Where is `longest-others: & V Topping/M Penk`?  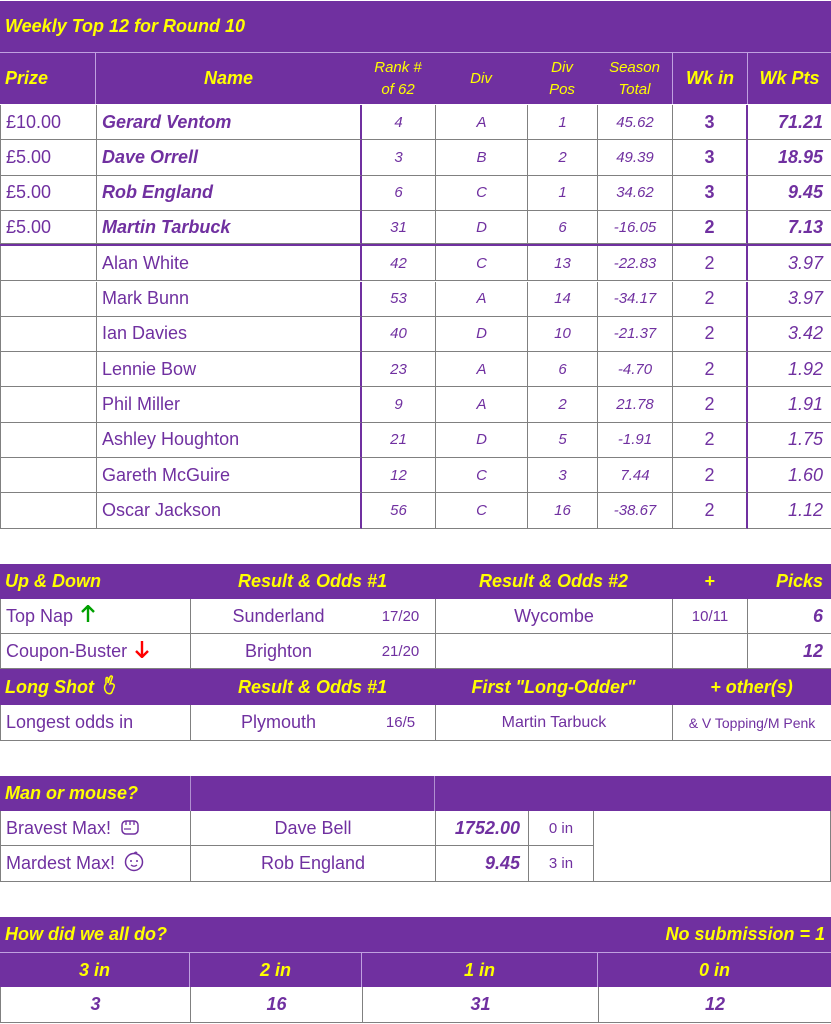 longest-others: & V Topping/M Penk is located at coordinates (752, 723).